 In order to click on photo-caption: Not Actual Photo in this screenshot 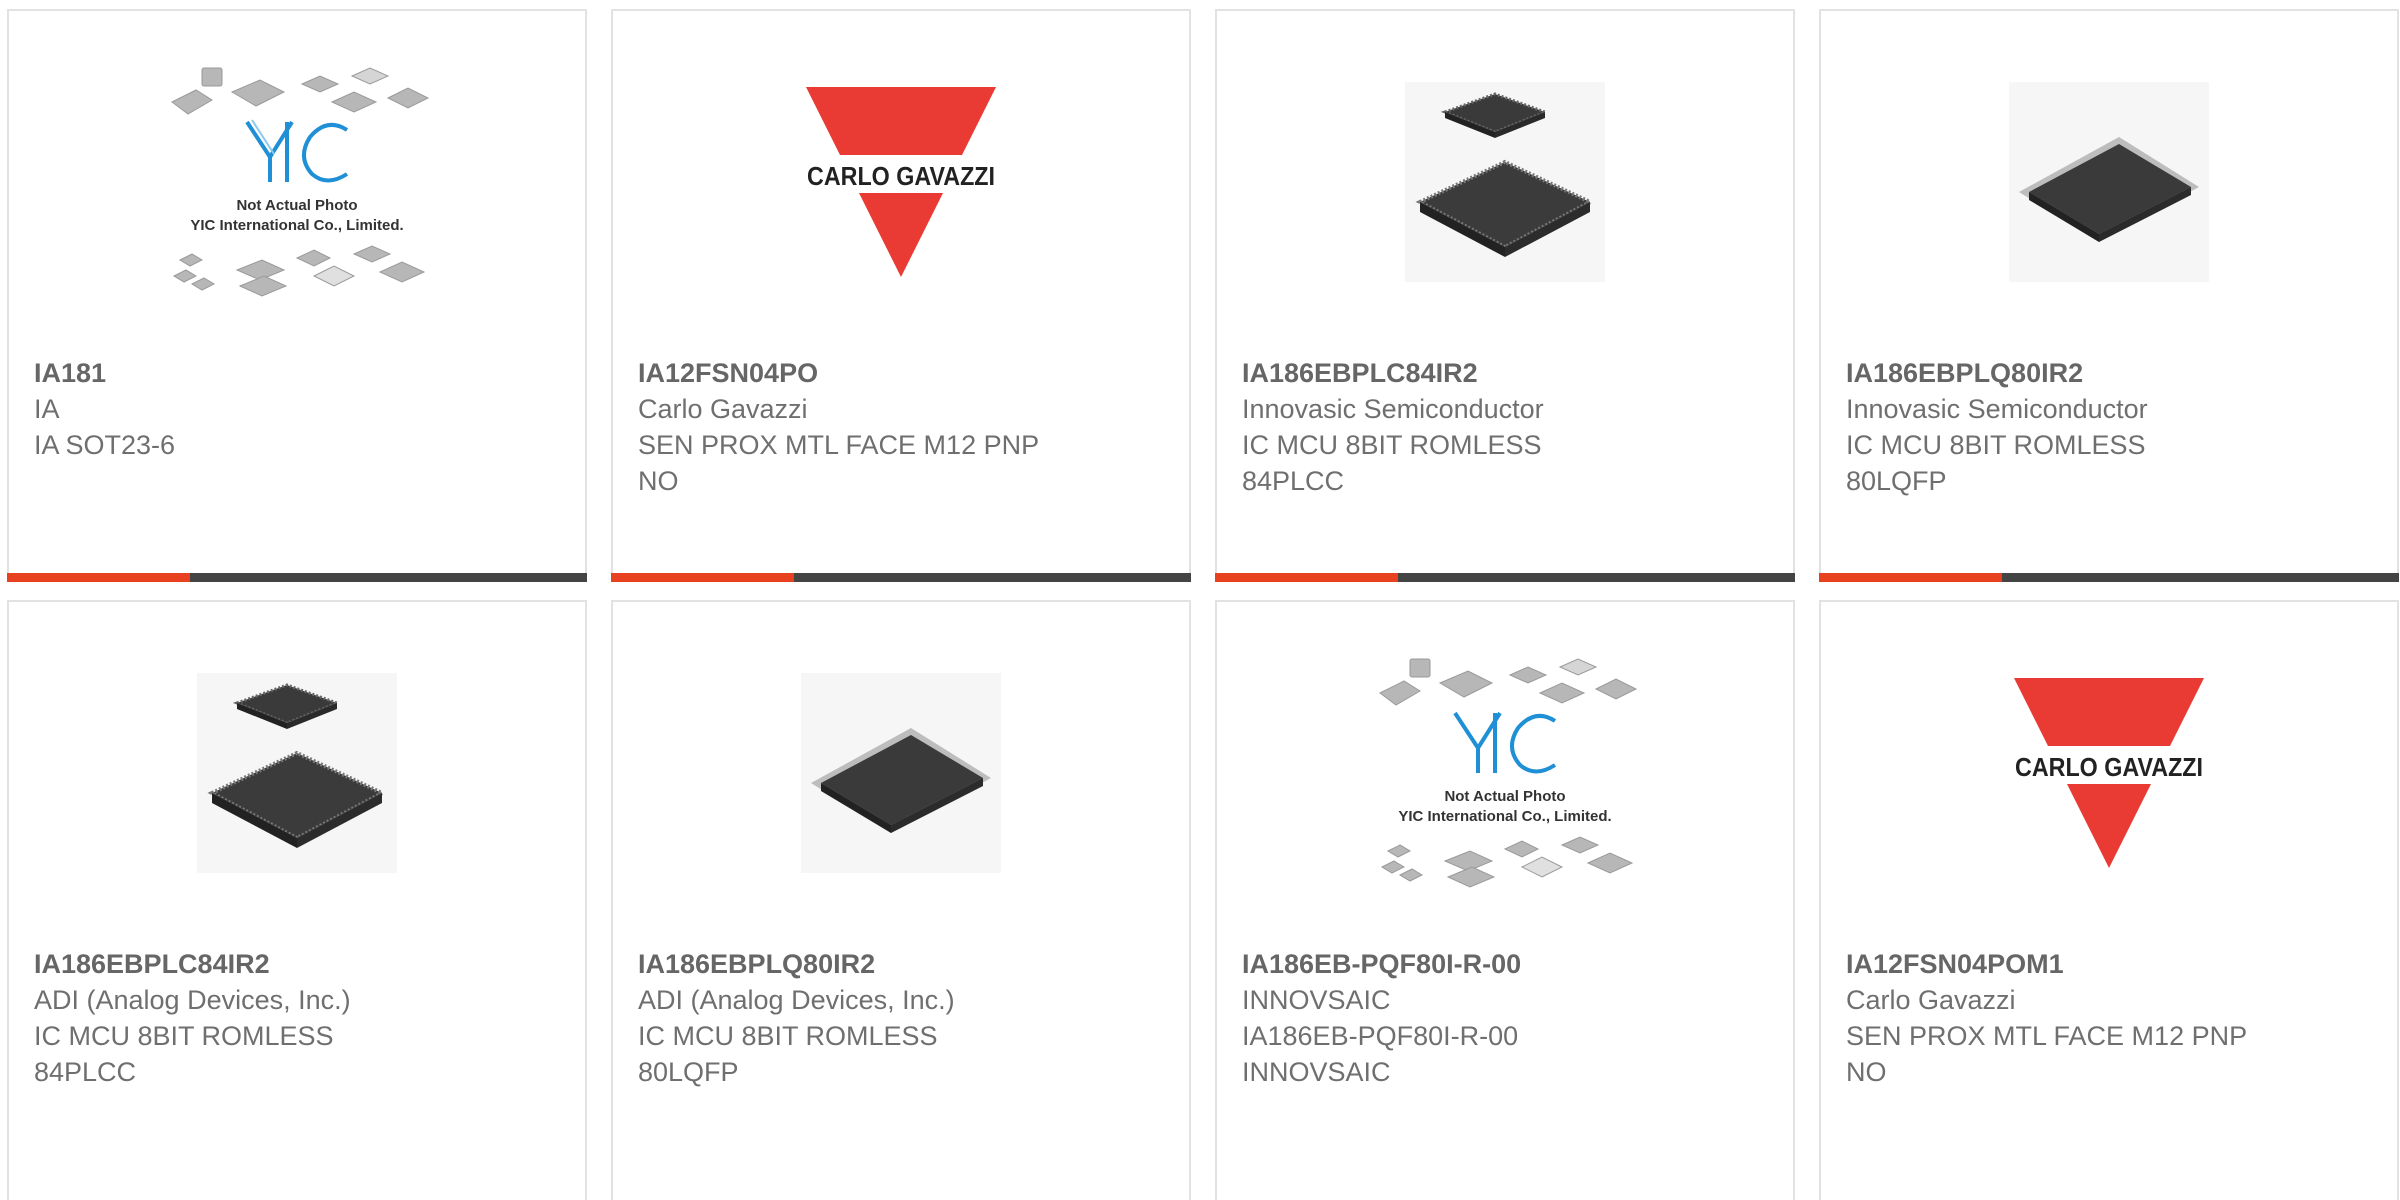, I will do `click(1504, 796)`.